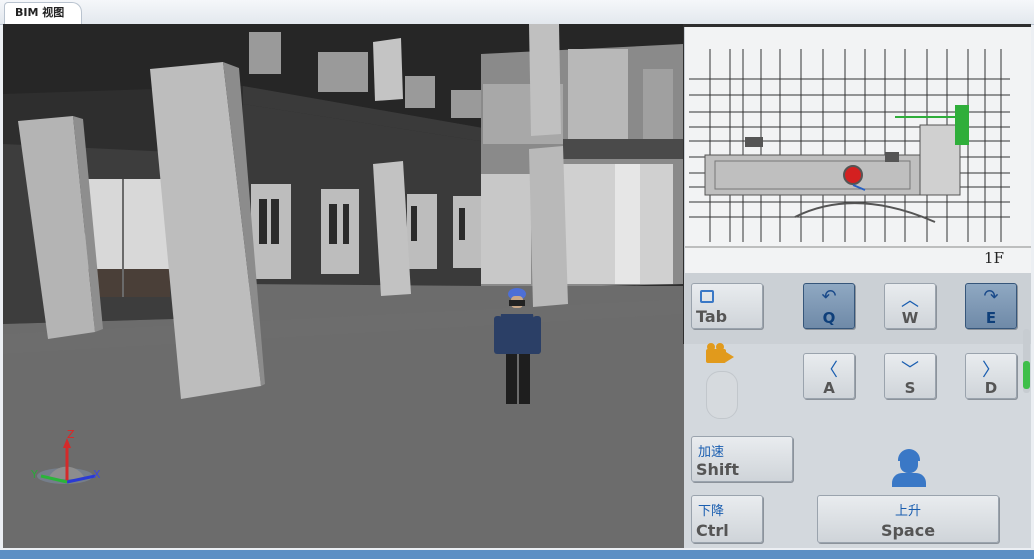 The image size is (1034, 559). Describe the element at coordinates (727, 519) in the screenshot. I see `ctrl-key-descend: 下降 Ctrl` at that location.